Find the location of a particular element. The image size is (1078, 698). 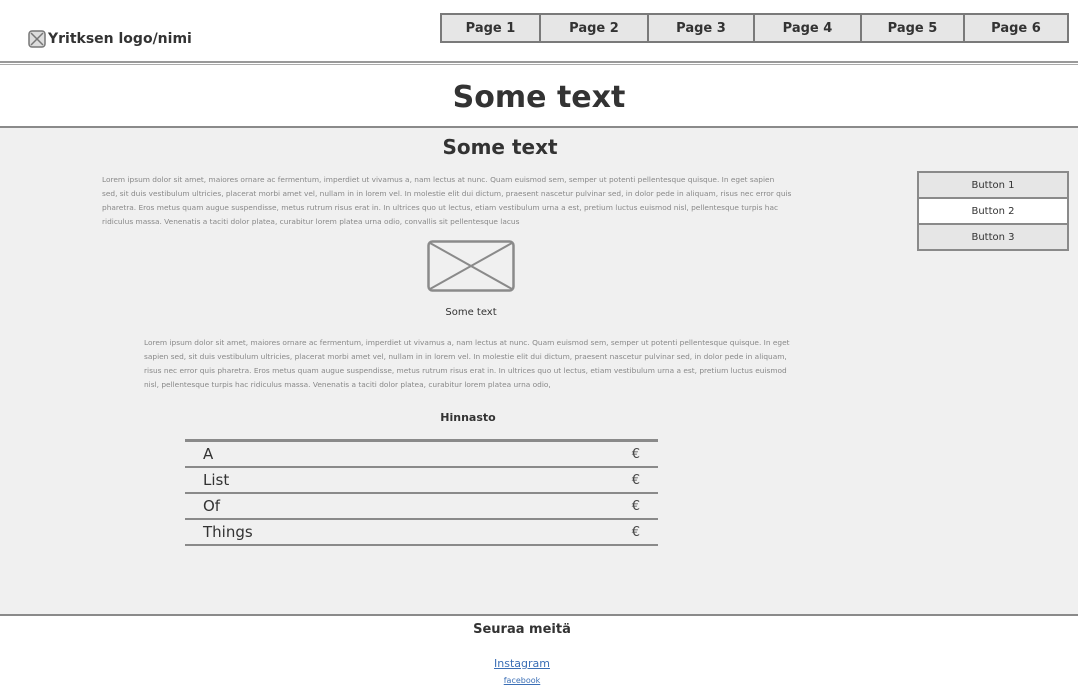

button-1: Button 1 is located at coordinates (993, 185).